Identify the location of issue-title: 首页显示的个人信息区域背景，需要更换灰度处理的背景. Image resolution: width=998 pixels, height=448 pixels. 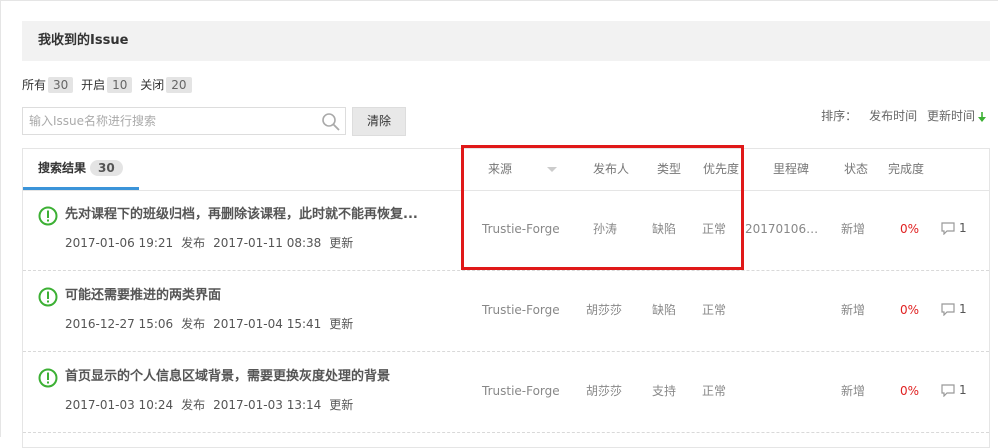
(260, 377).